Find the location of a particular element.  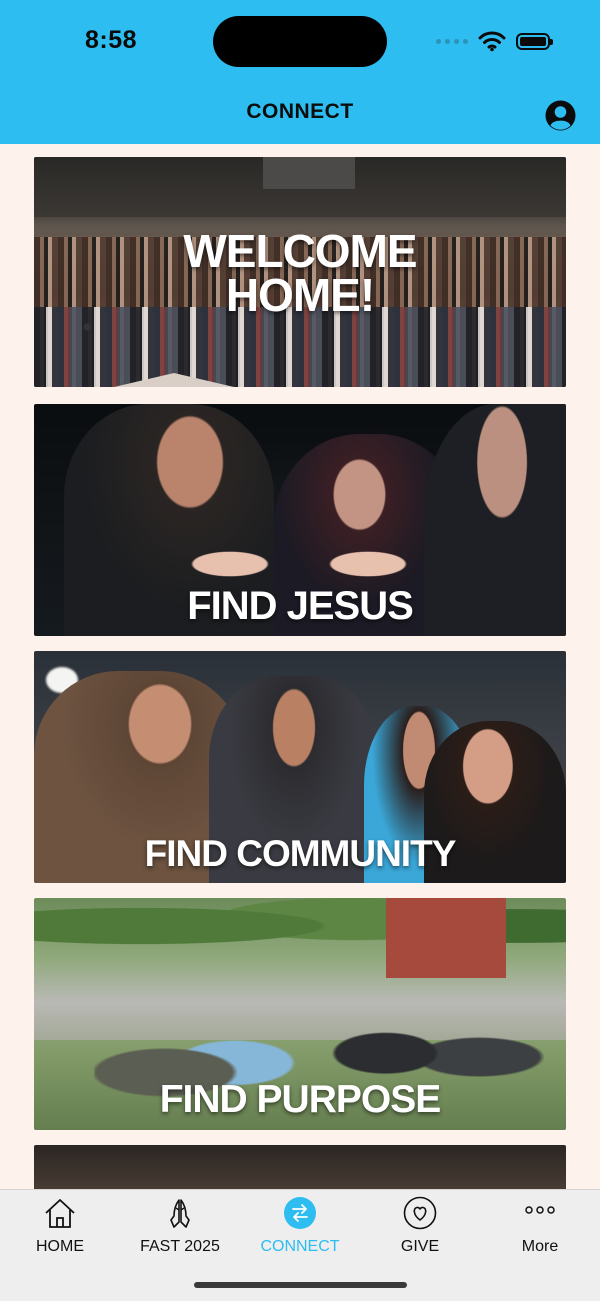

find-community-title: FIND COMMUNITY is located at coordinates (300, 853).